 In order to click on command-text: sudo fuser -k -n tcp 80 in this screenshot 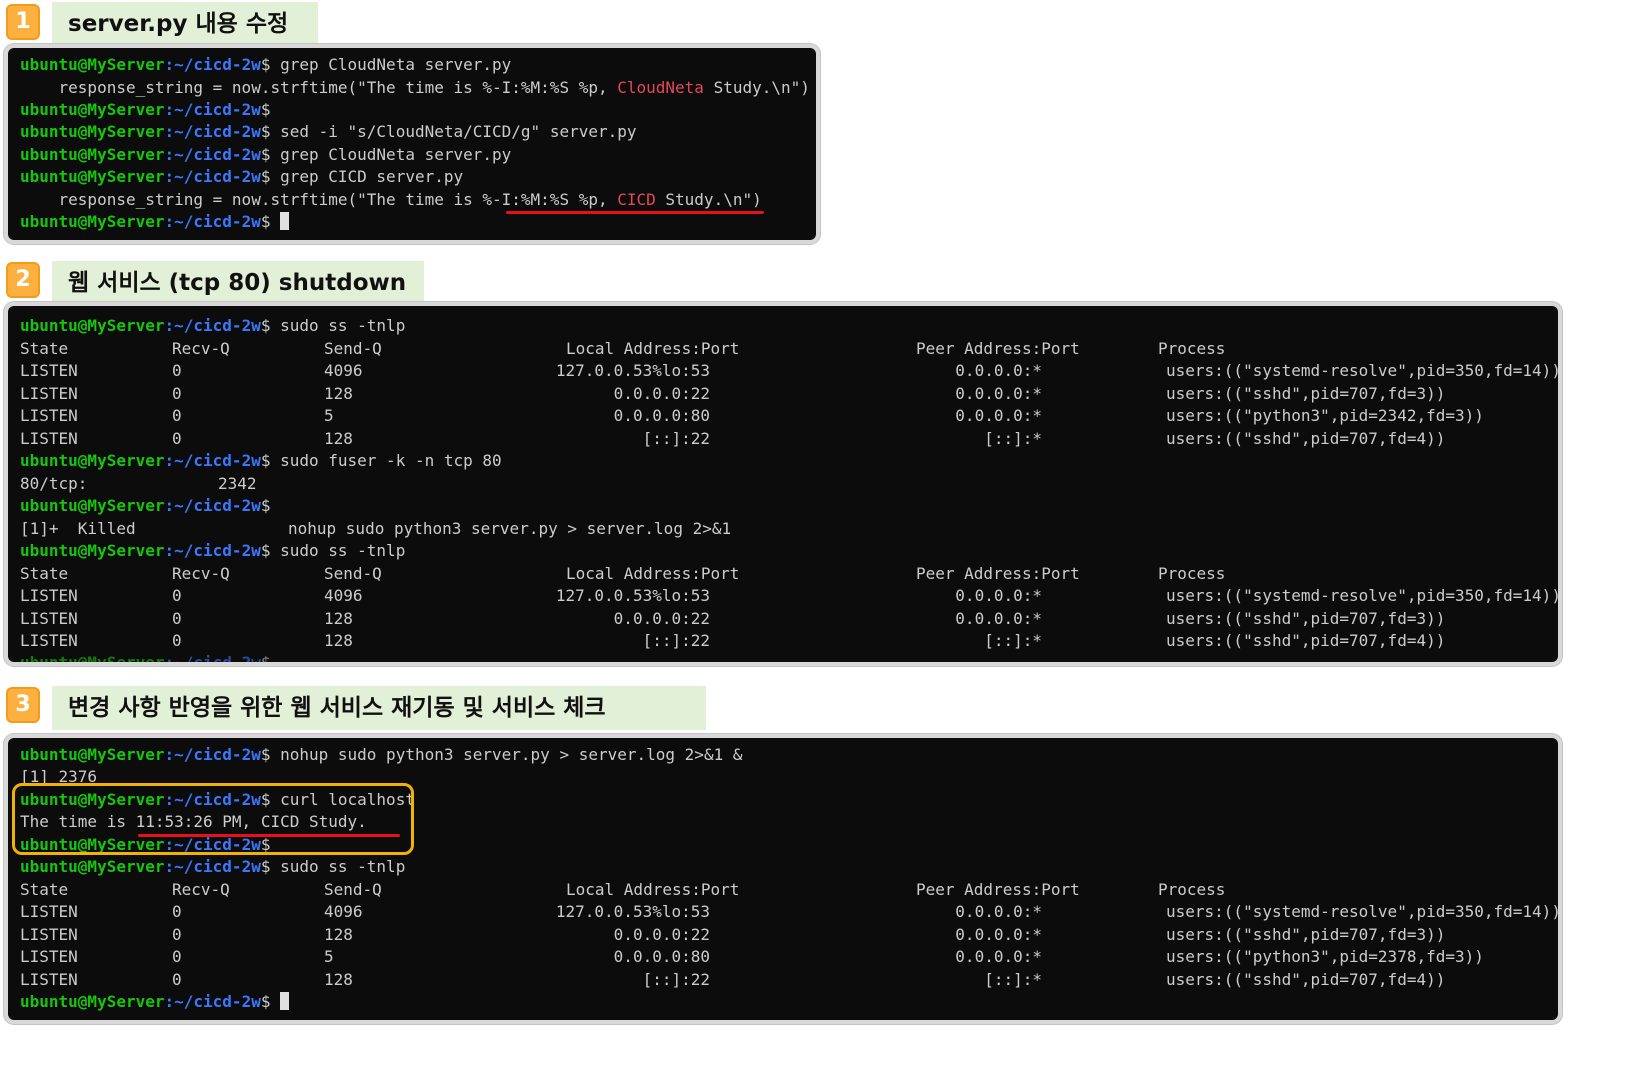, I will do `click(391, 460)`.